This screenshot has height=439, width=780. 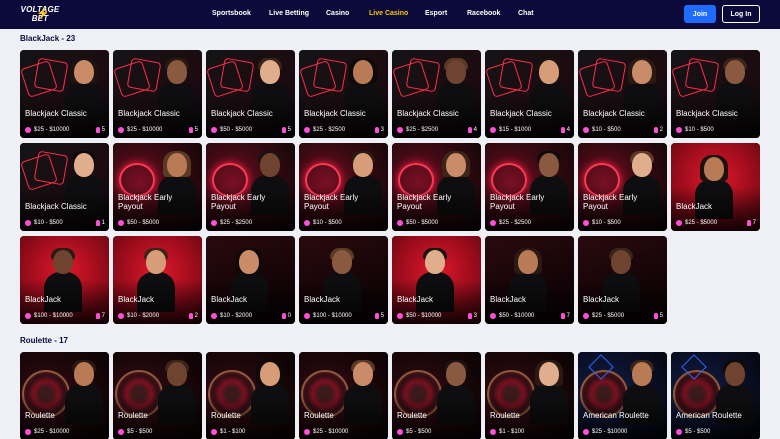 What do you see at coordinates (696, 223) in the screenshot?
I see `bet-limit: $25 - $5000` at bounding box center [696, 223].